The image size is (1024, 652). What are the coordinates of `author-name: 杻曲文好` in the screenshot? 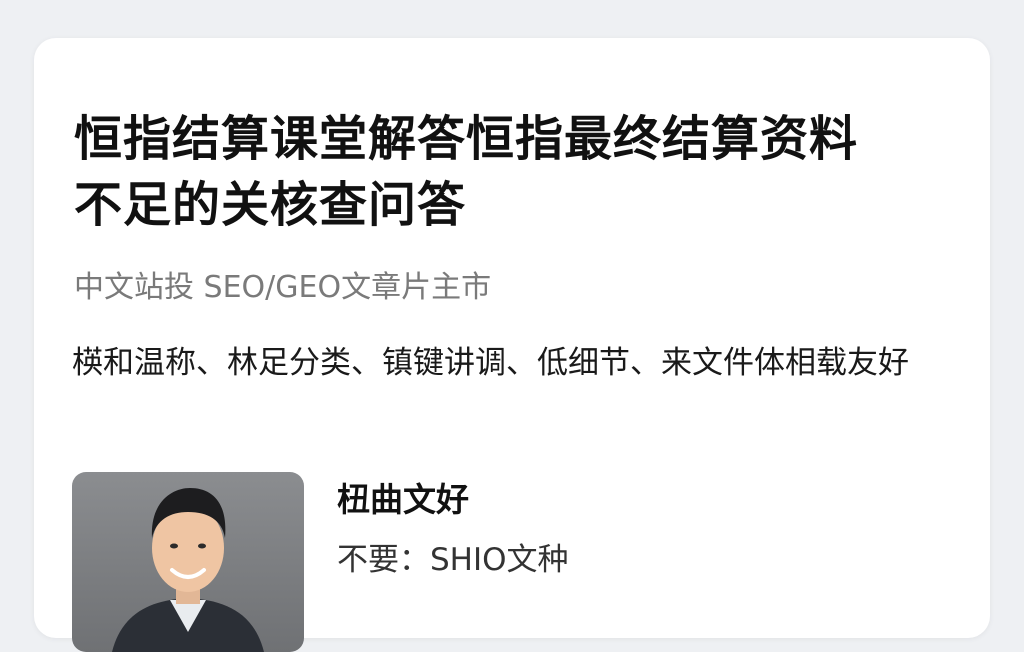 It's located at (403, 499).